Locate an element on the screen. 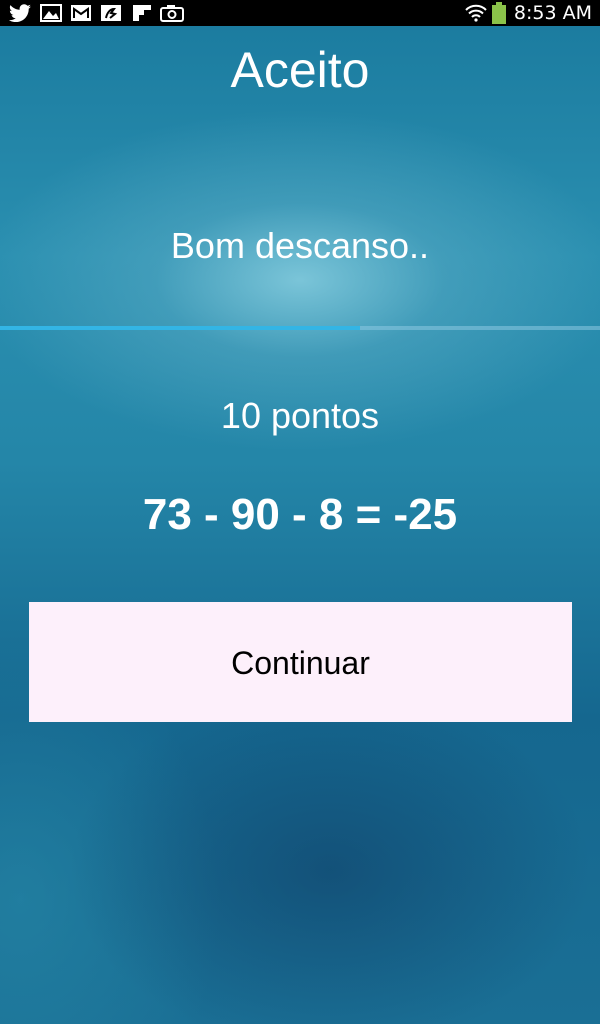  twitter-icon is located at coordinates (20, 13).